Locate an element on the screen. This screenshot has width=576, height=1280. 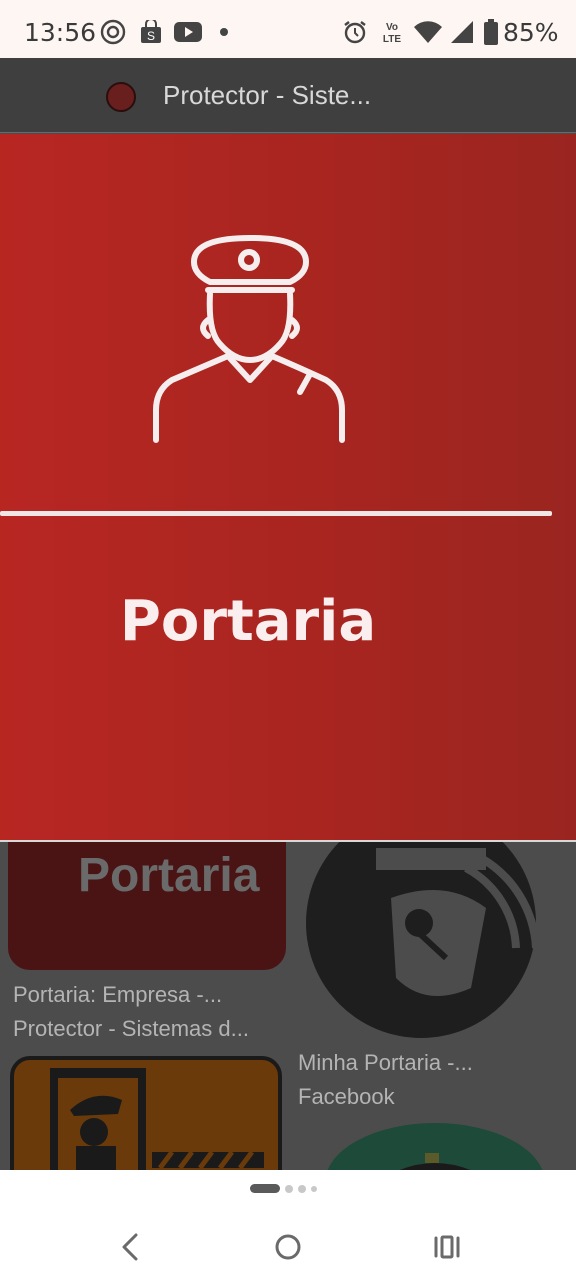
navigation-bar is located at coordinates (288, 1247).